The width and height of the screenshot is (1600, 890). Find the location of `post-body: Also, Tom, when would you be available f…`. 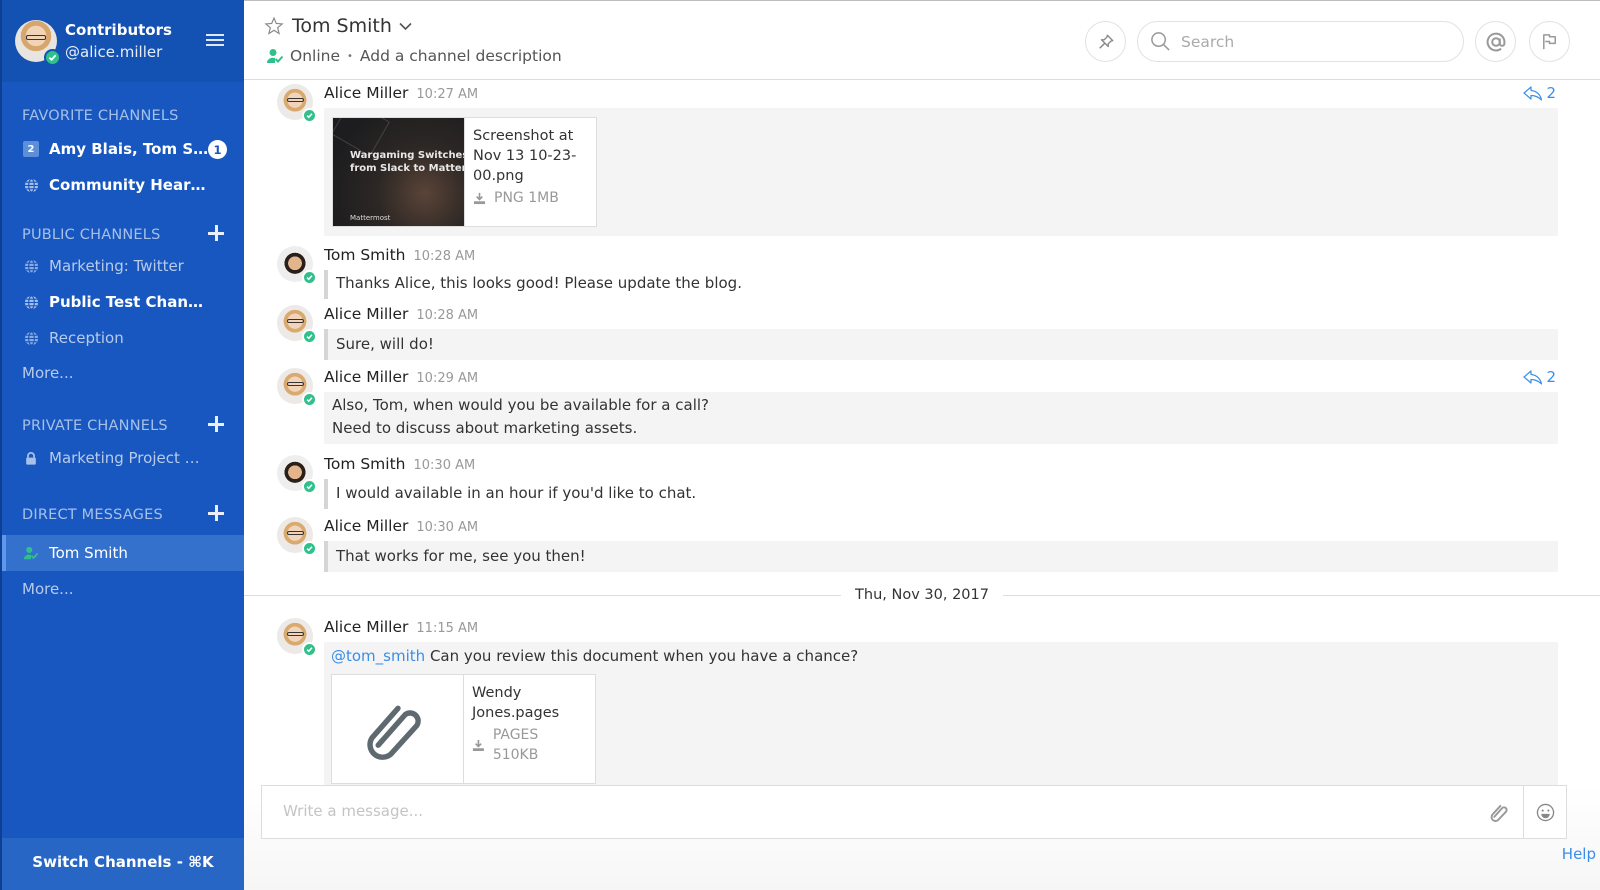

post-body: Also, Tom, when would you be available f… is located at coordinates (941, 418).